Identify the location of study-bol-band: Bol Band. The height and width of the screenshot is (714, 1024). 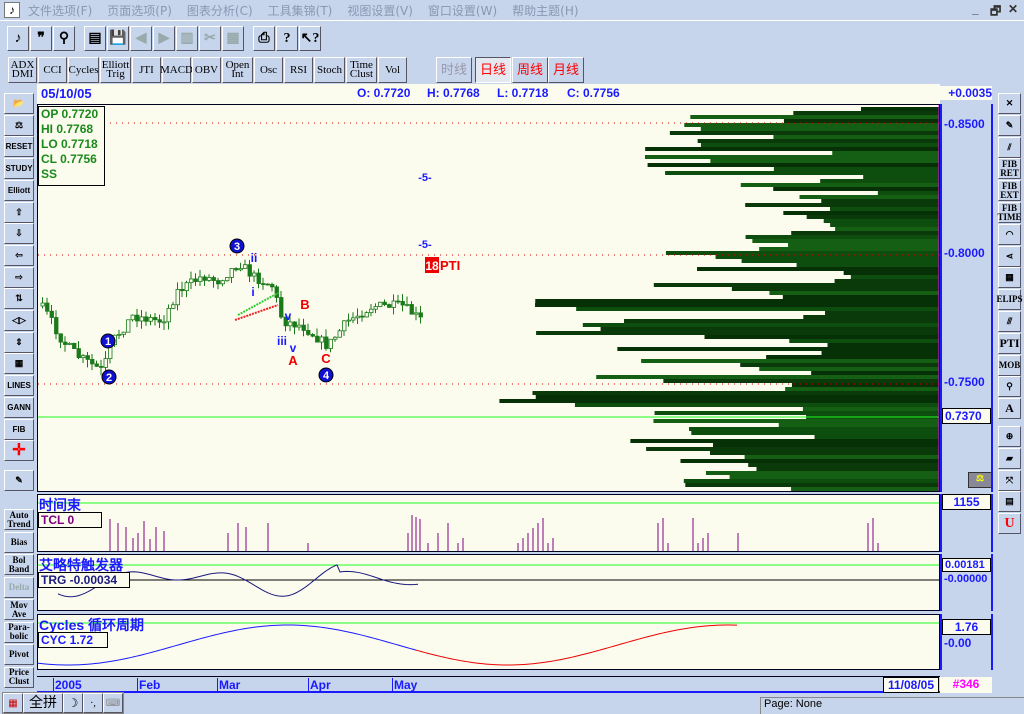
(19, 564).